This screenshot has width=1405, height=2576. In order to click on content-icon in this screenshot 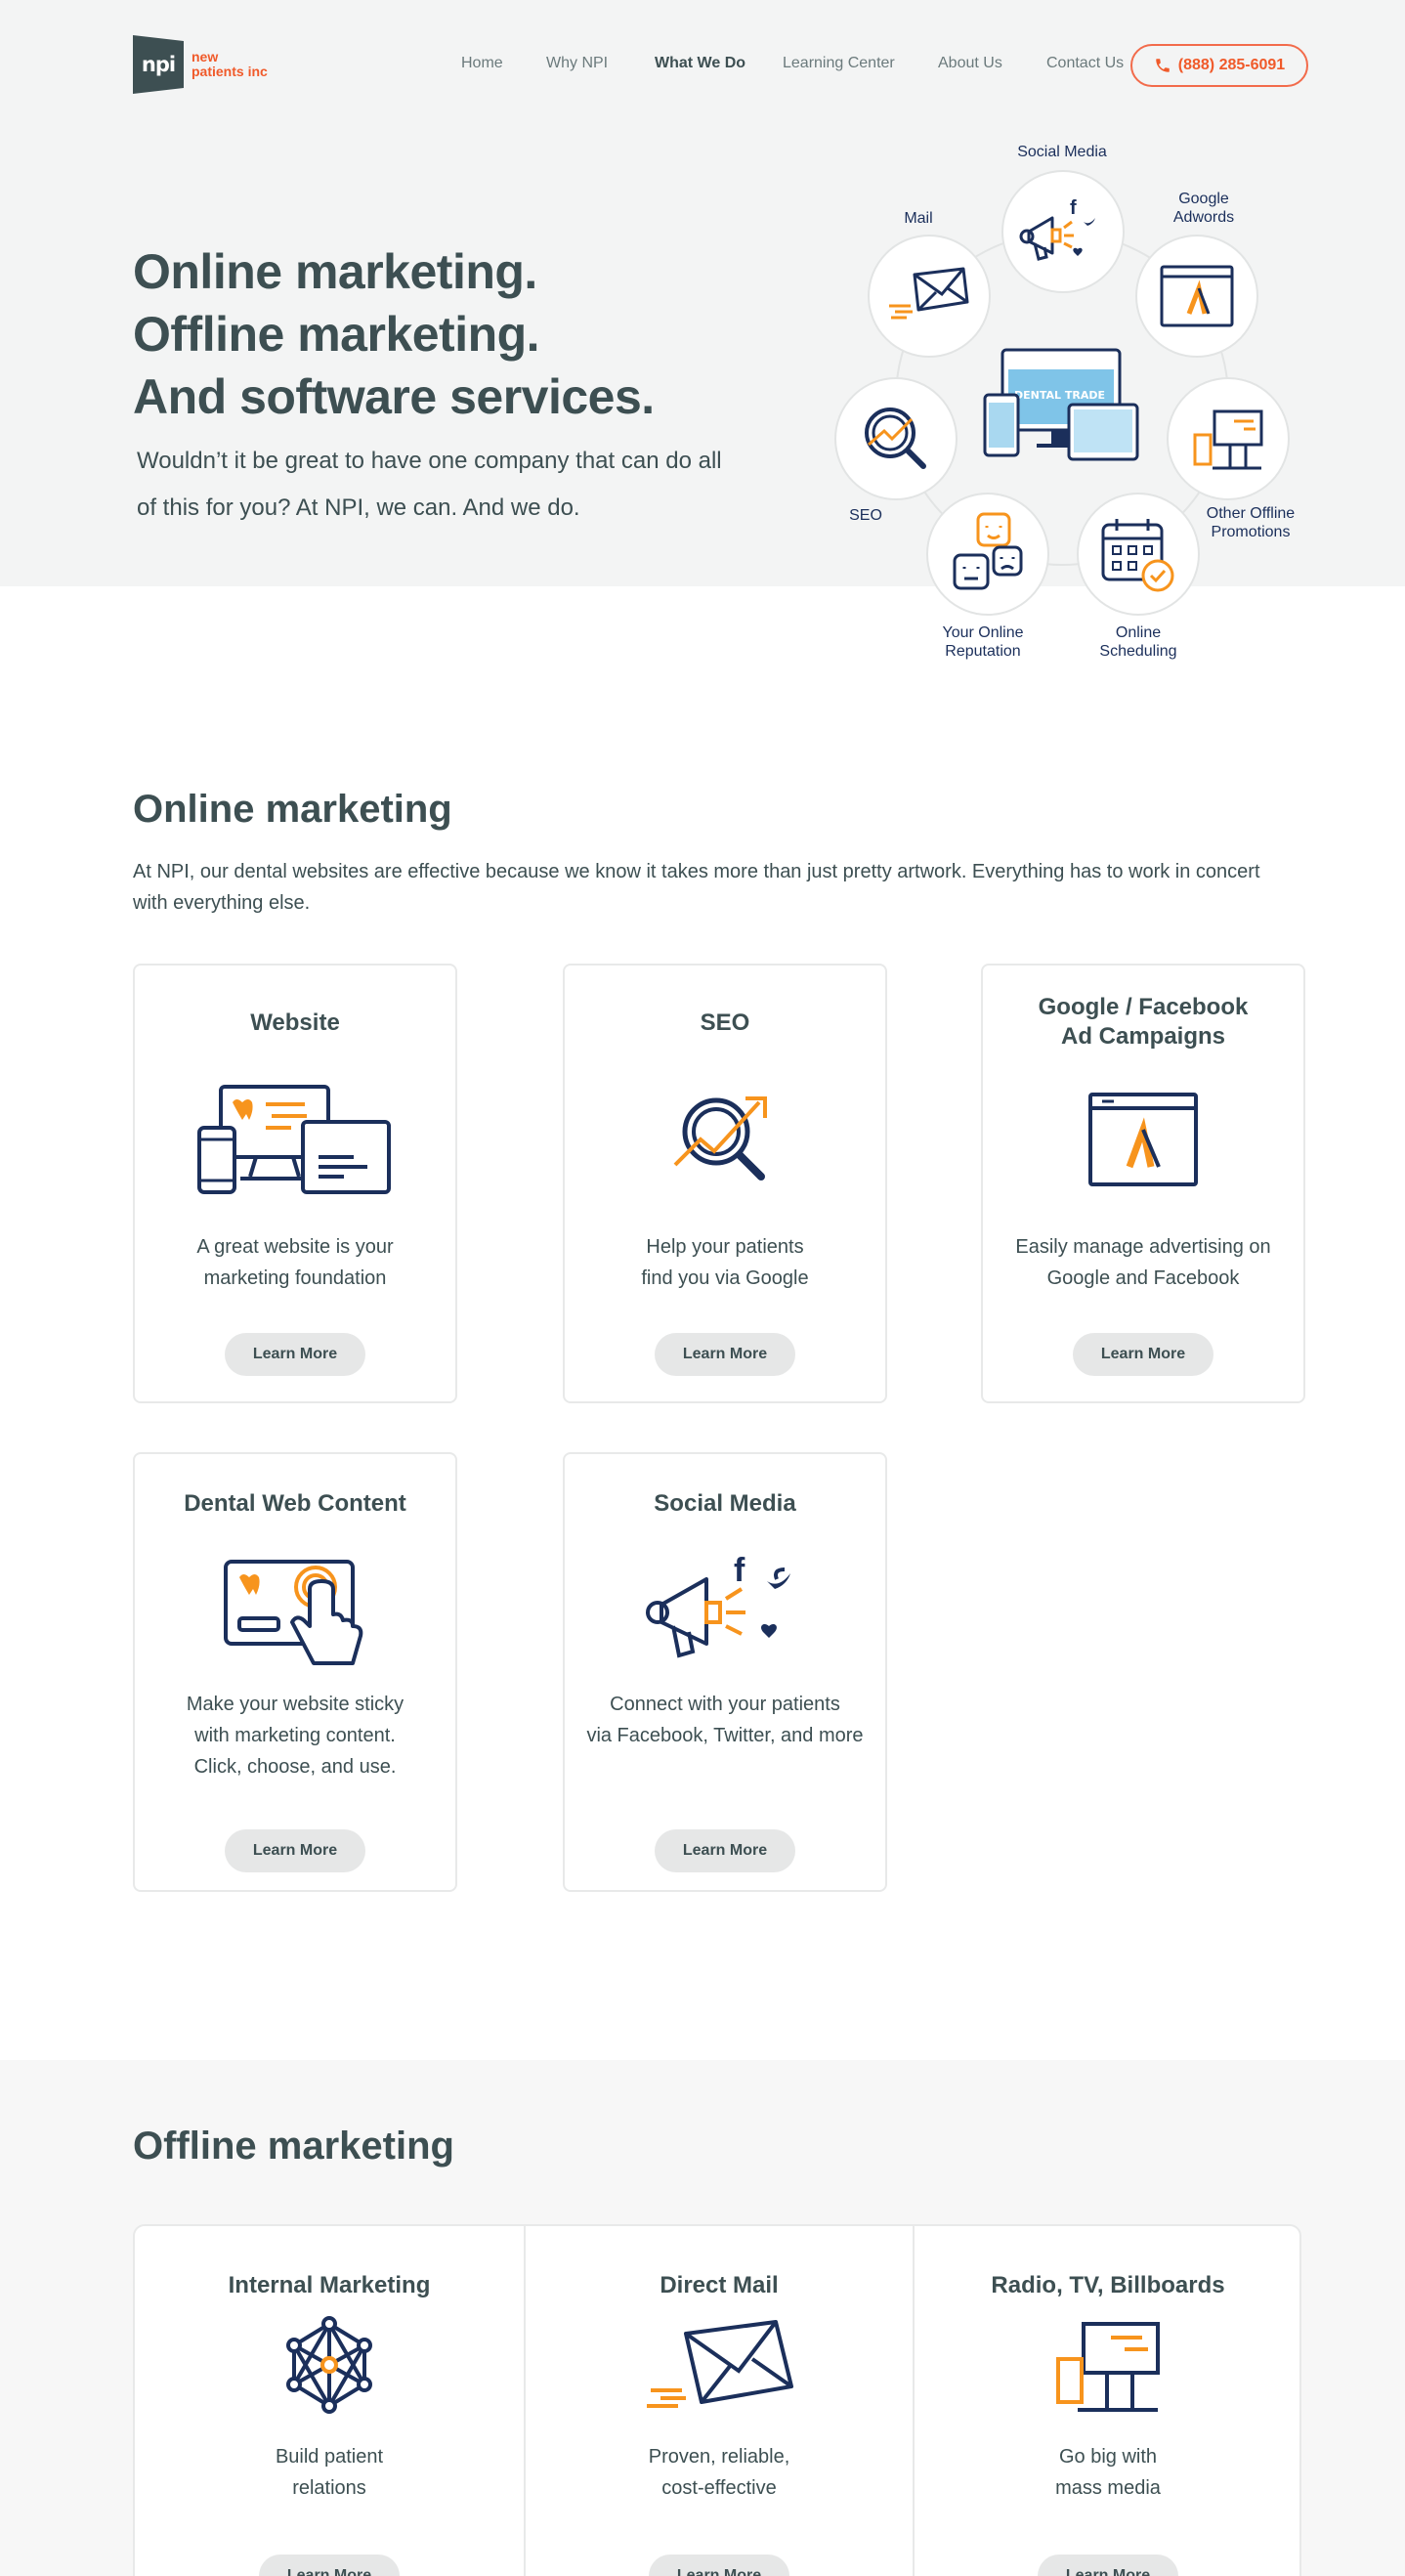, I will do `click(293, 1612)`.